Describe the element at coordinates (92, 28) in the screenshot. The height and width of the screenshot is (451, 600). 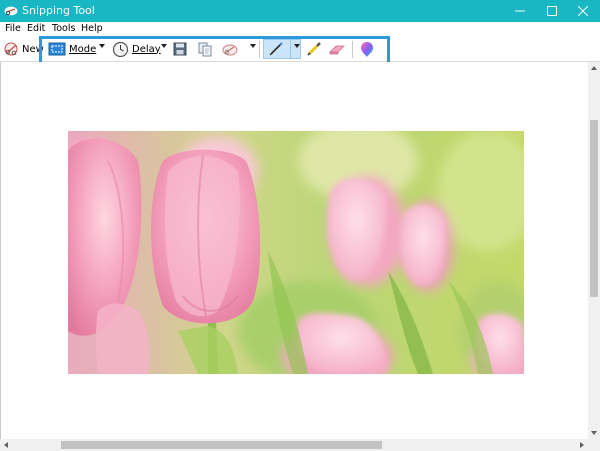
I see `menu-help: Help` at that location.